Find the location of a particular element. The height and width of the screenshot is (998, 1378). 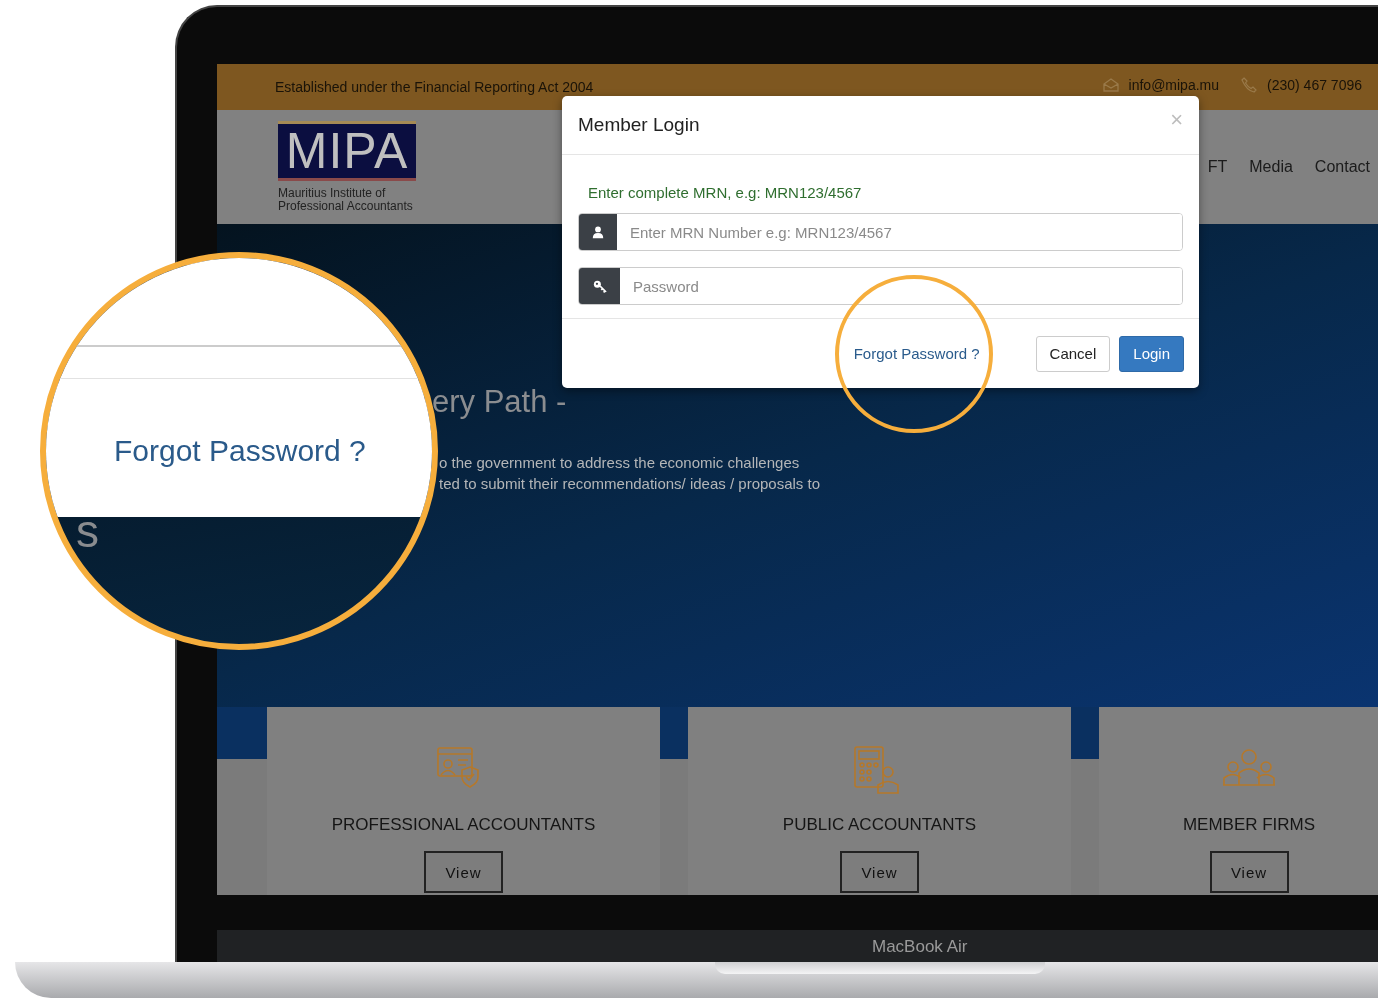

login-button: Login is located at coordinates (1151, 353).